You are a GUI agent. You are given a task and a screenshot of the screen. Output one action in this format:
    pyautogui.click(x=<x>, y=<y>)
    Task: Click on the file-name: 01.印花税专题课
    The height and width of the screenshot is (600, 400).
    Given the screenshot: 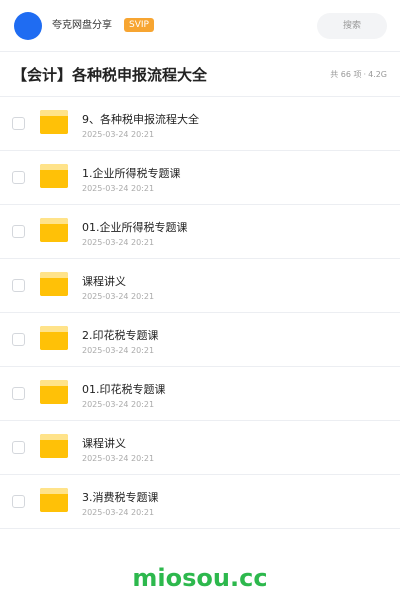 What is the action you would take?
    pyautogui.click(x=124, y=389)
    